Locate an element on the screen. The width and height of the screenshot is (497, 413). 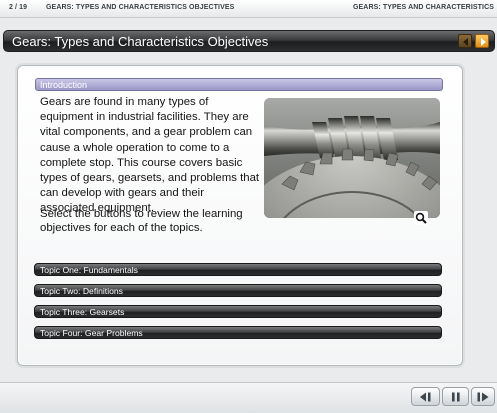
gear-image is located at coordinates (352, 158).